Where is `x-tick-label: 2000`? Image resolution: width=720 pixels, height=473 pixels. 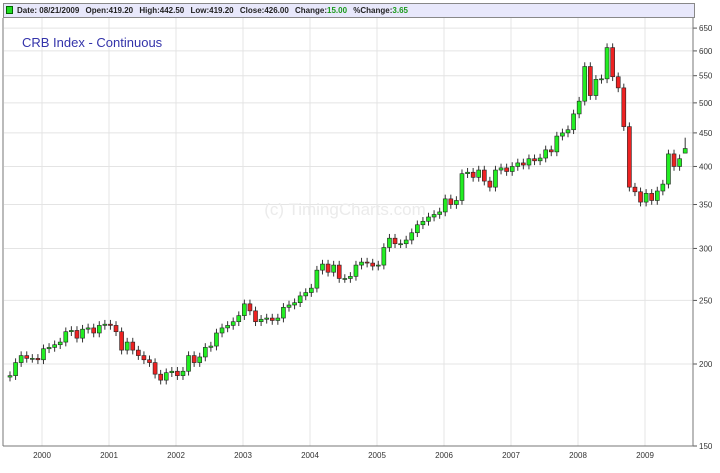
x-tick-label: 2000 is located at coordinates (42, 455).